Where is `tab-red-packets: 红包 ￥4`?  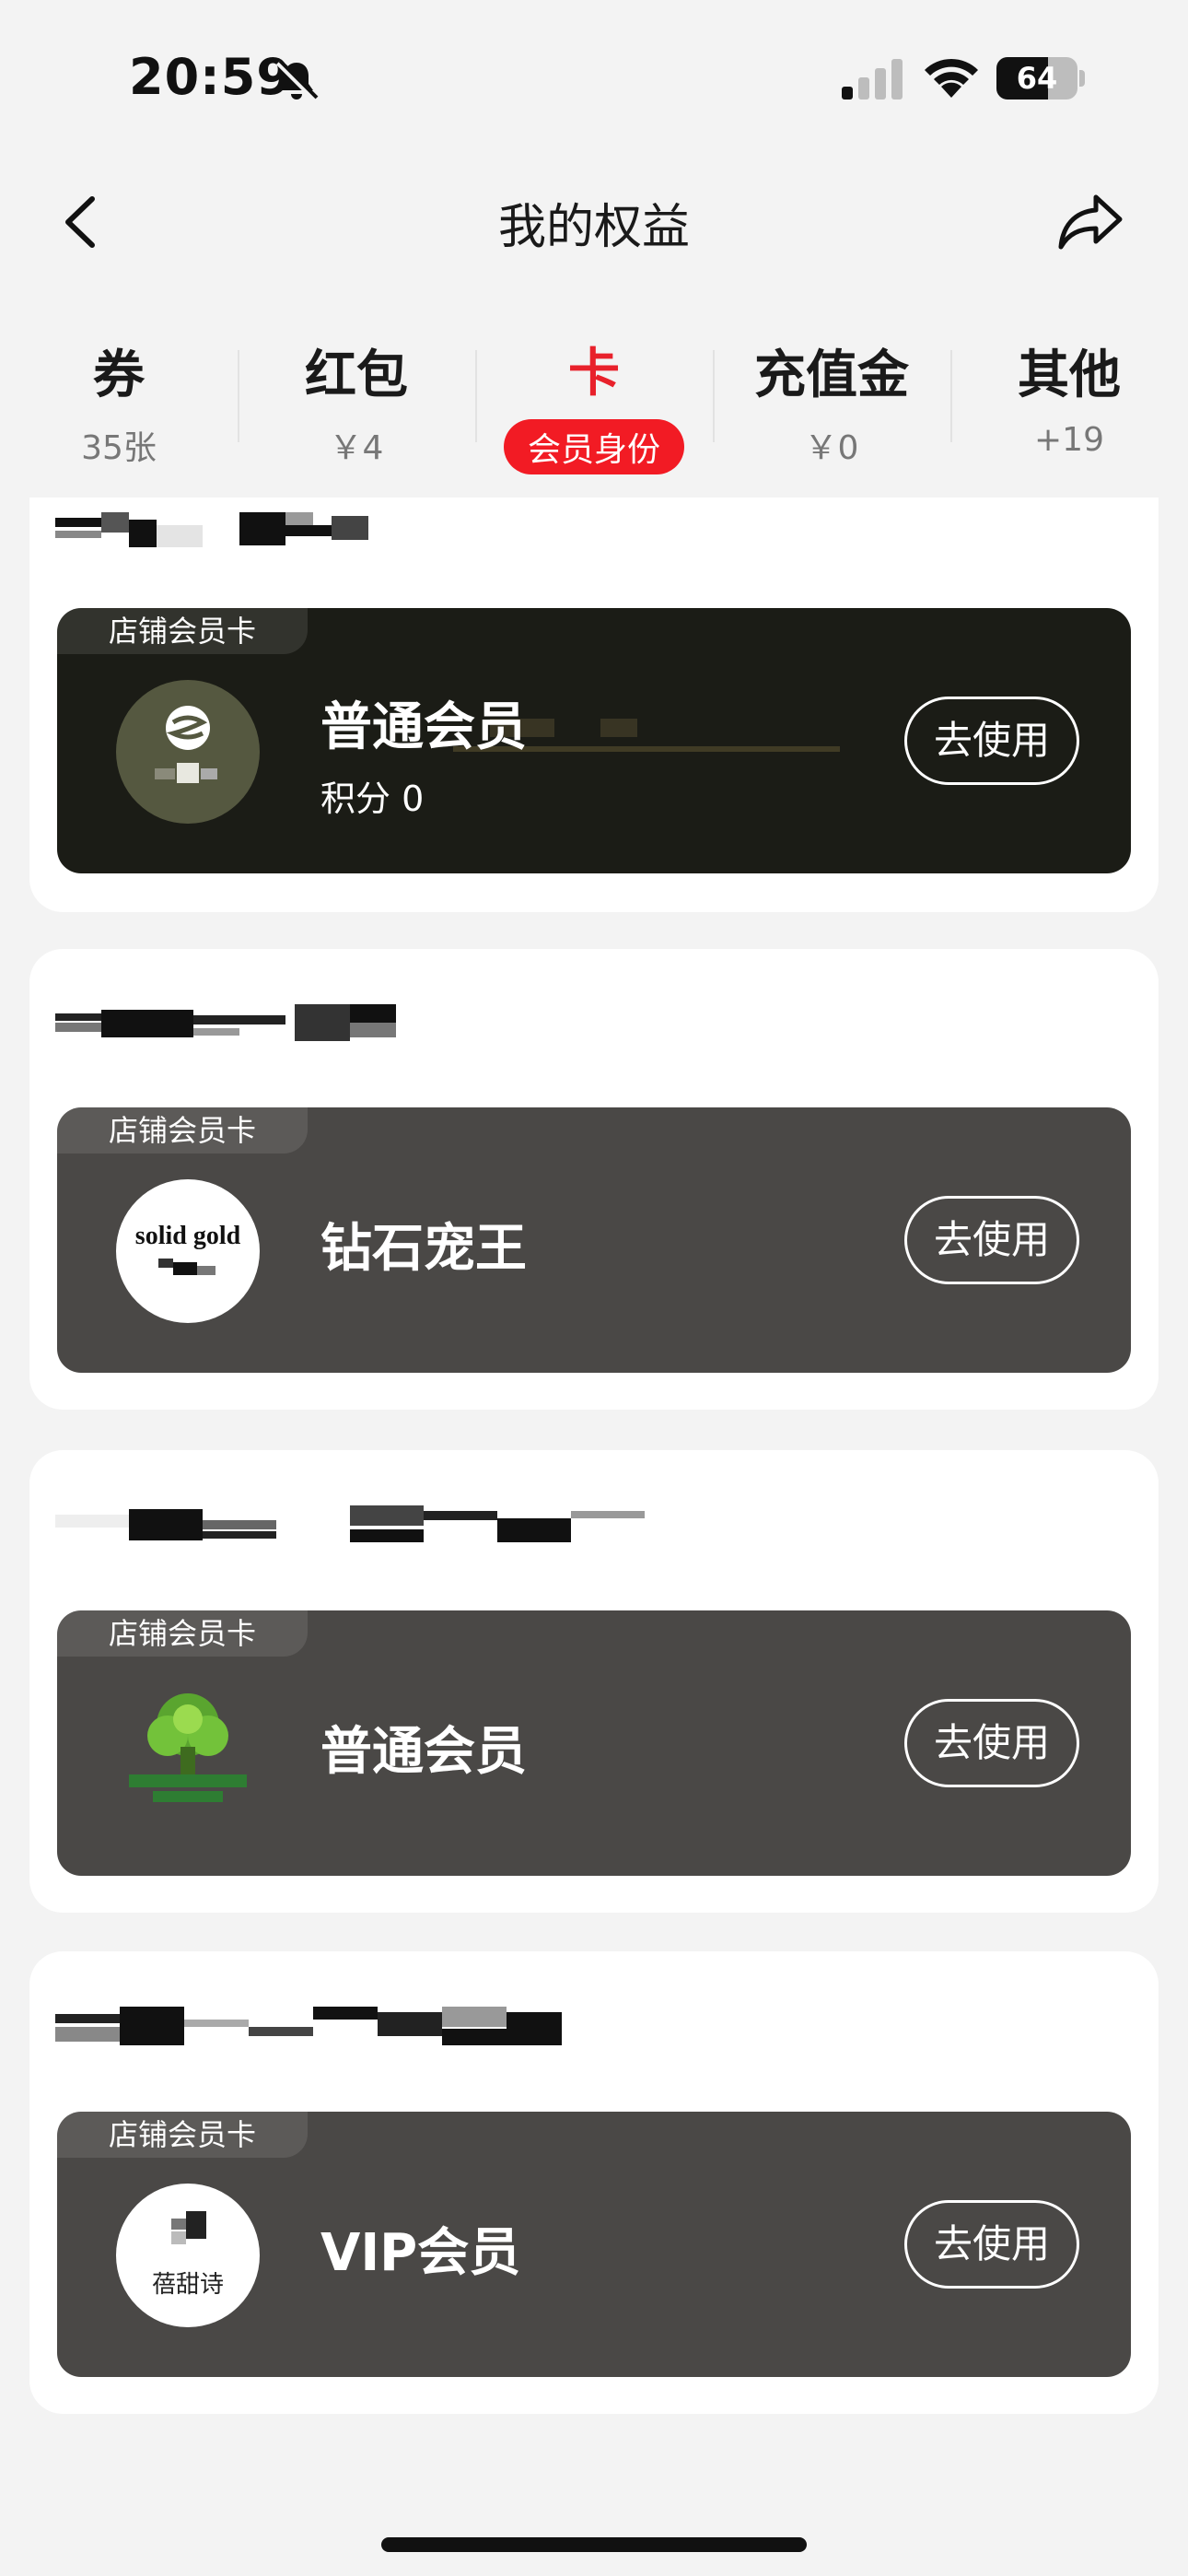
tab-red-packets: 红包 ￥4 is located at coordinates (356, 396).